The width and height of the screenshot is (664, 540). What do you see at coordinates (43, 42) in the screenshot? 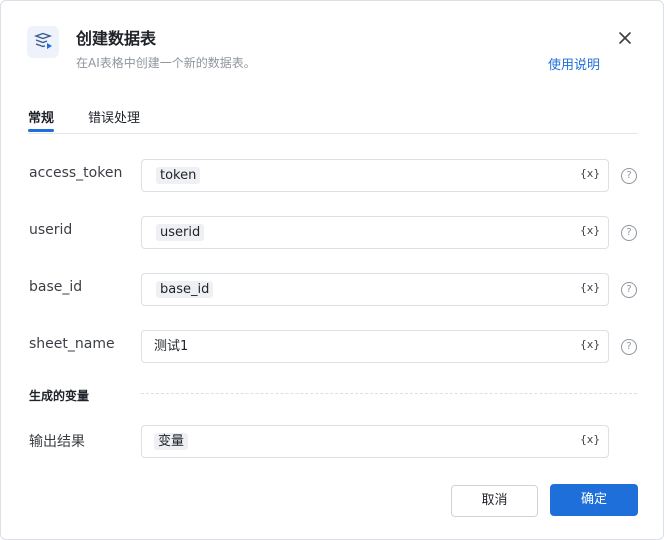
I see `table-app-icon` at bounding box center [43, 42].